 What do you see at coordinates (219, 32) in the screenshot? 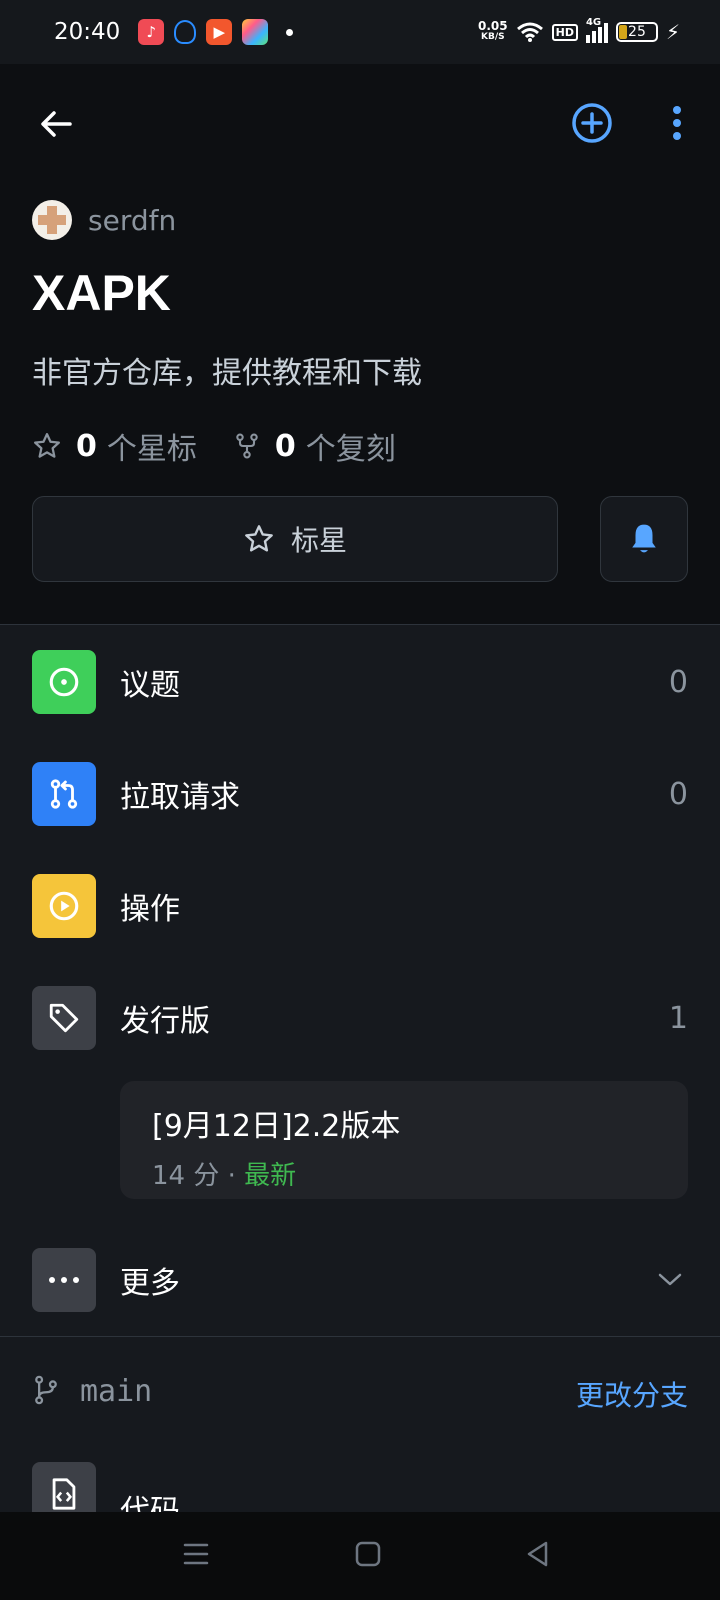
I see `video-app-icon: ▶` at bounding box center [219, 32].